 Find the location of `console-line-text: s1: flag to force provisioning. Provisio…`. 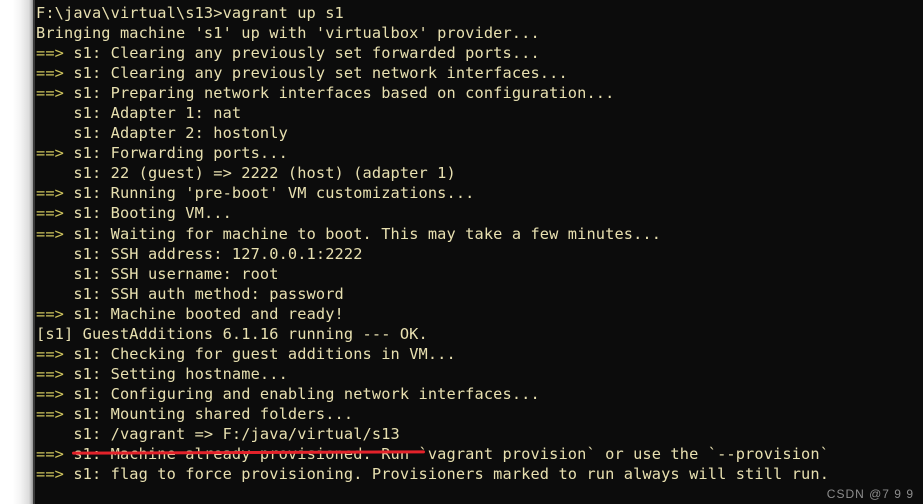

console-line-text: s1: flag to force provisioning. Provisio… is located at coordinates (447, 474).